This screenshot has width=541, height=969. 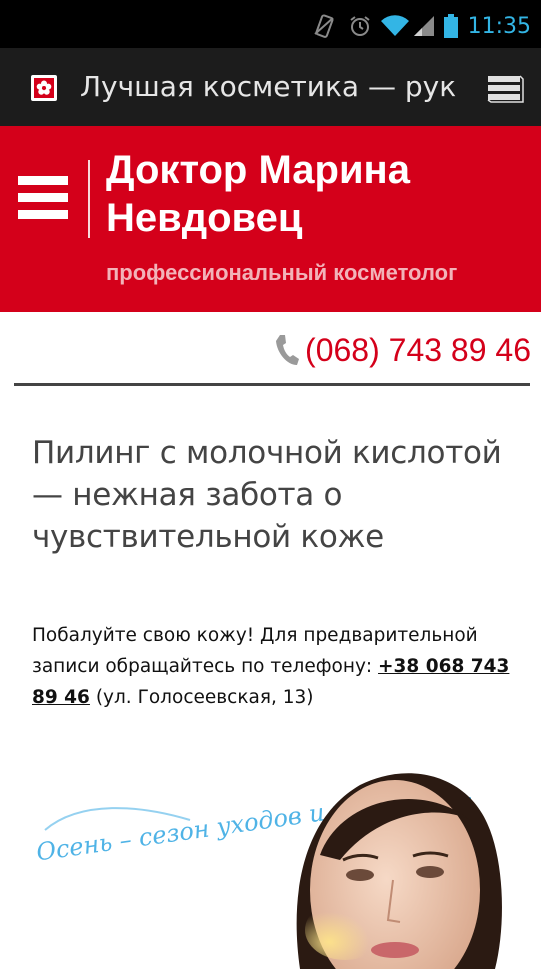 What do you see at coordinates (270, 24) in the screenshot?
I see `status-bar: 11:35` at bounding box center [270, 24].